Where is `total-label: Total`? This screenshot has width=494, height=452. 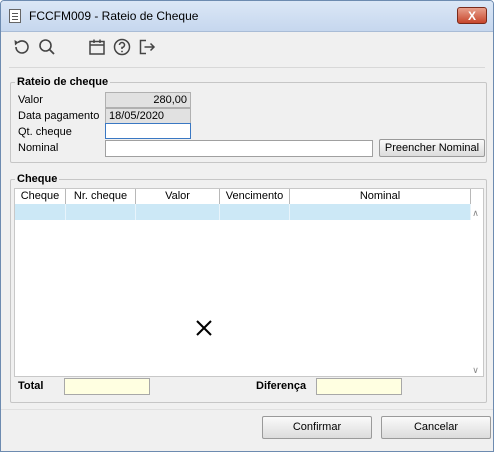 total-label: Total is located at coordinates (31, 386).